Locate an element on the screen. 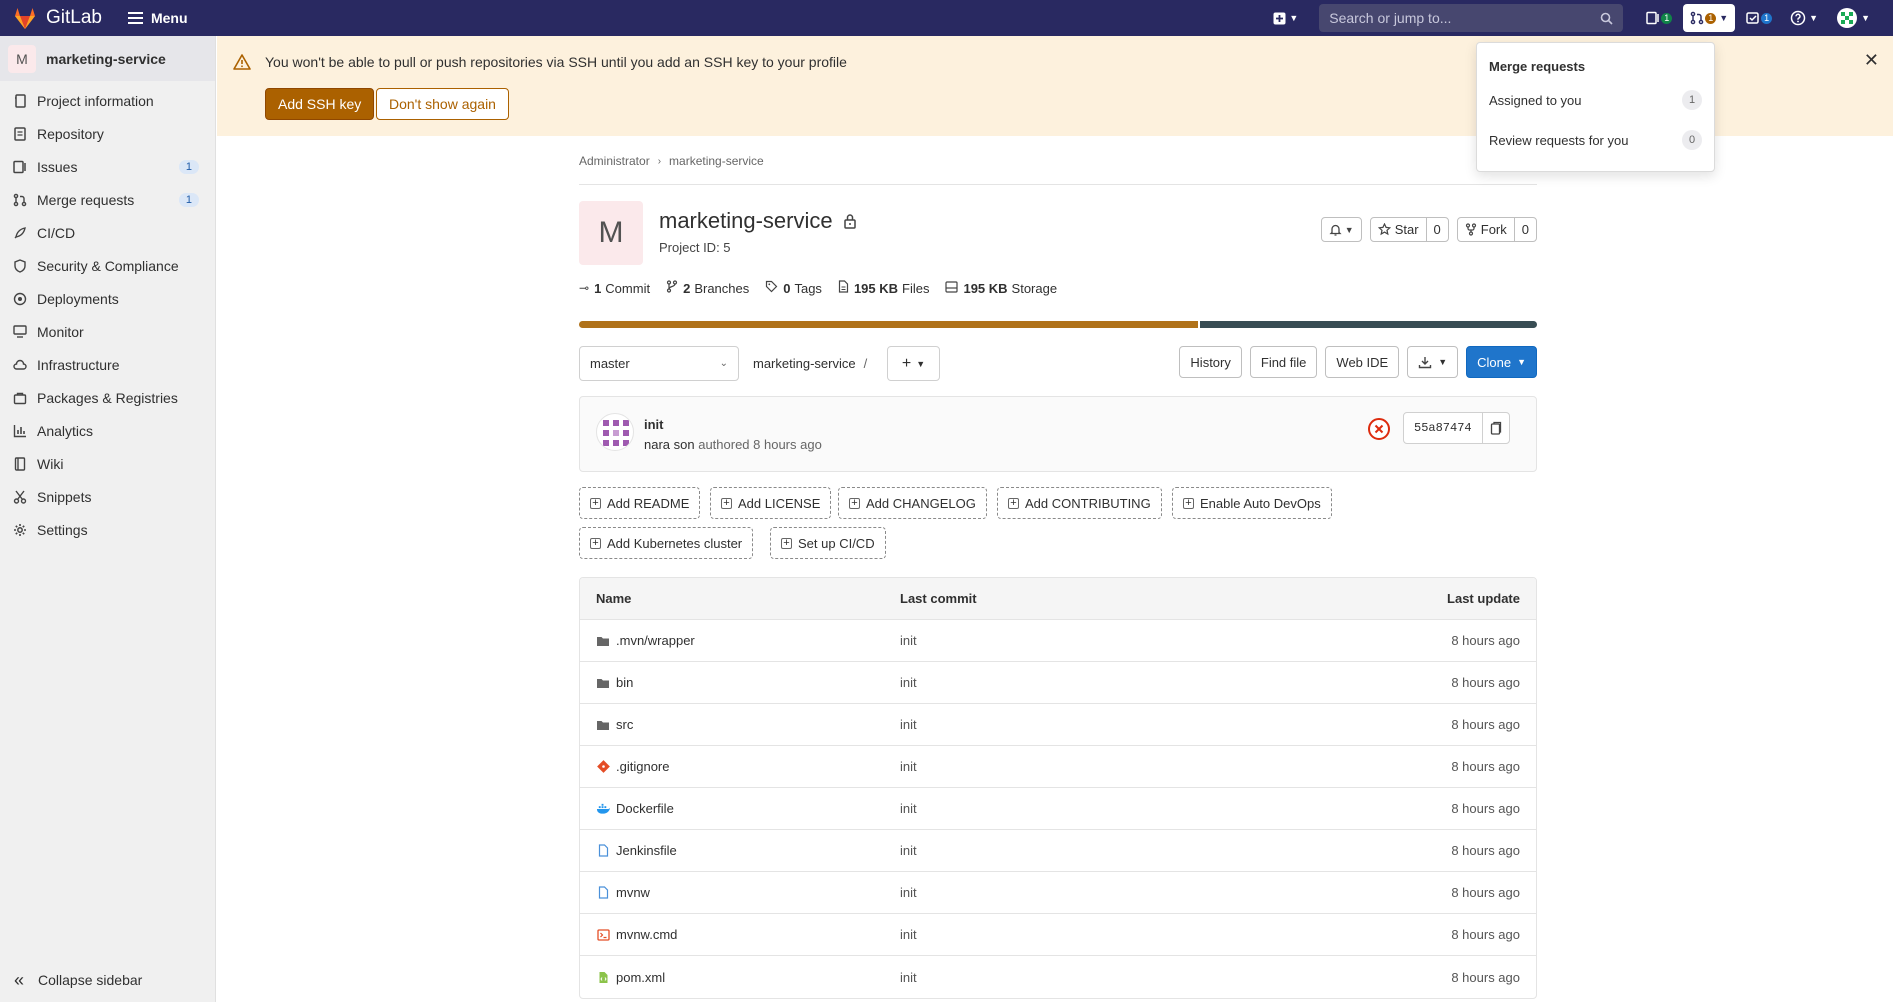  clone-button: Clone ▼ is located at coordinates (1501, 362).